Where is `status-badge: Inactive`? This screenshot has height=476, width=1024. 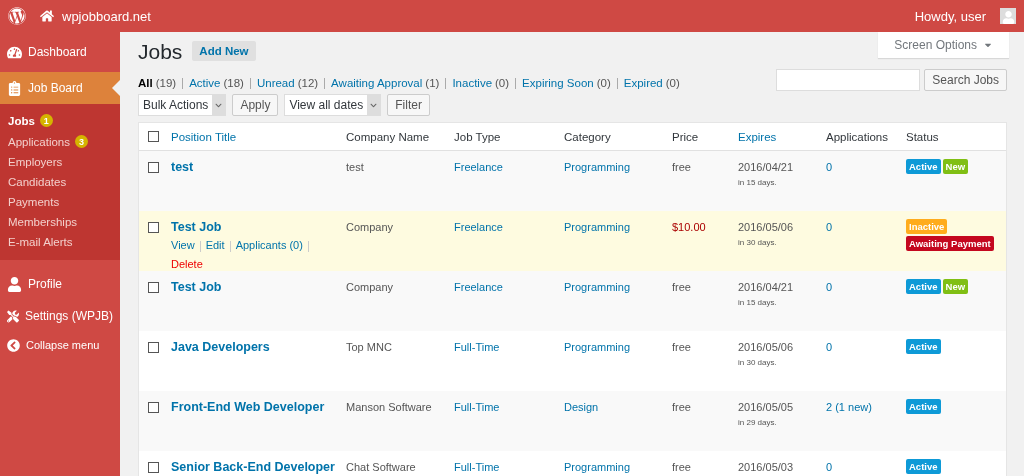 status-badge: Inactive is located at coordinates (927, 226).